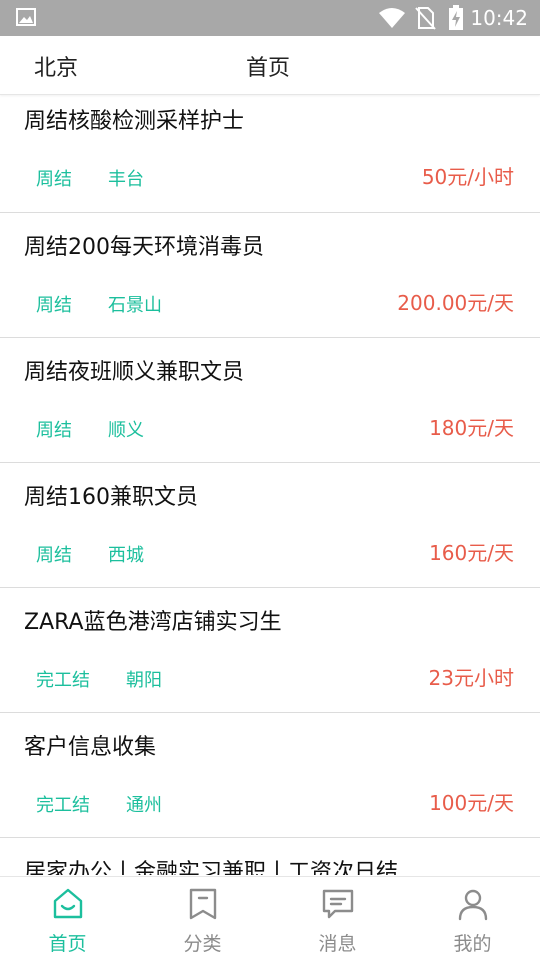 The height and width of the screenshot is (961, 540). I want to click on user-icon, so click(472, 905).